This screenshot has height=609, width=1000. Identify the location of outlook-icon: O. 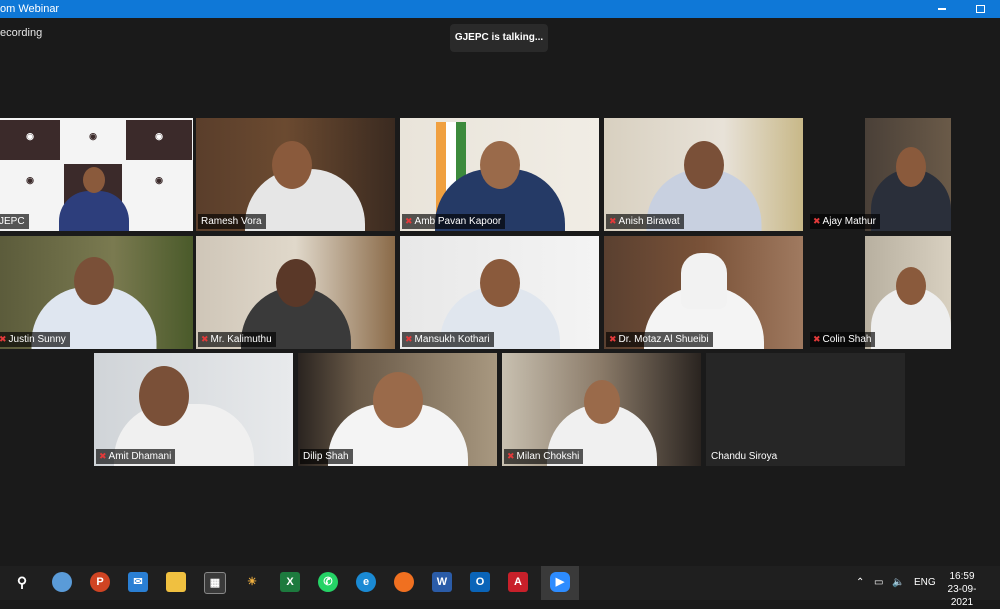
(480, 582).